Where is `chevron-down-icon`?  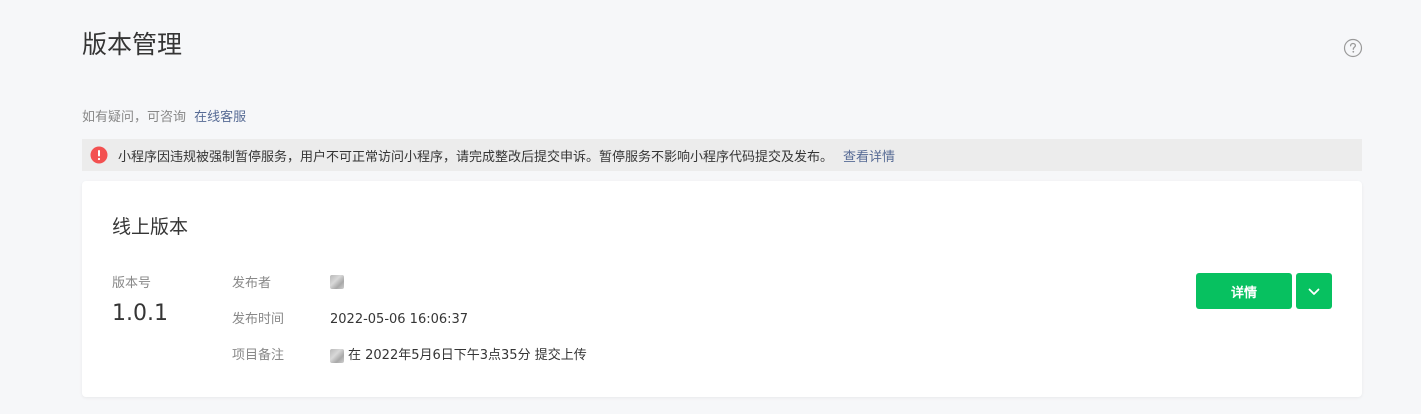 chevron-down-icon is located at coordinates (1314, 291).